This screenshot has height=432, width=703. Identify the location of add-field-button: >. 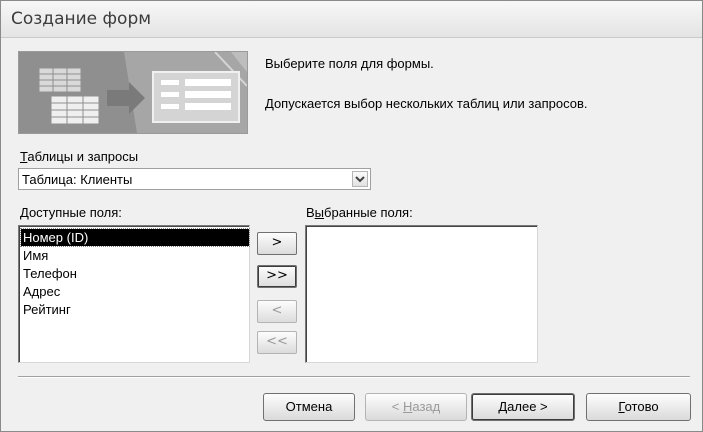
(277, 243).